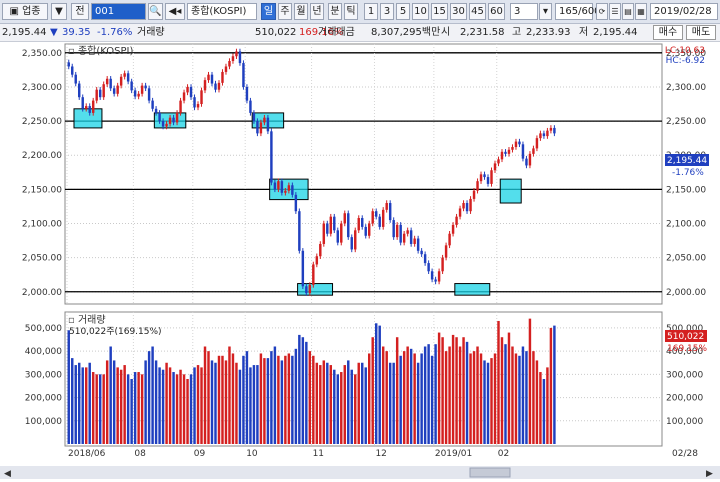 This screenshot has height=482, width=720. What do you see at coordinates (490, 472) in the screenshot?
I see `scrollbar-thumb` at bounding box center [490, 472].